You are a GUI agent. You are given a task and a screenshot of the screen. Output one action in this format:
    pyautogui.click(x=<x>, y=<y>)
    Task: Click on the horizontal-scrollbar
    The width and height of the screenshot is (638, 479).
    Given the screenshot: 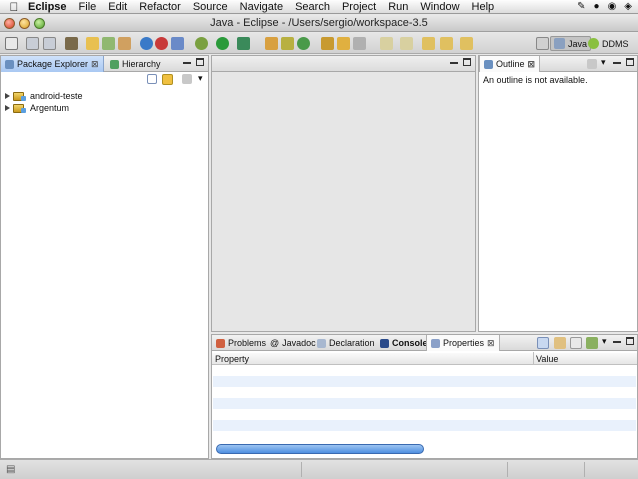 What is the action you would take?
    pyautogui.click(x=320, y=449)
    